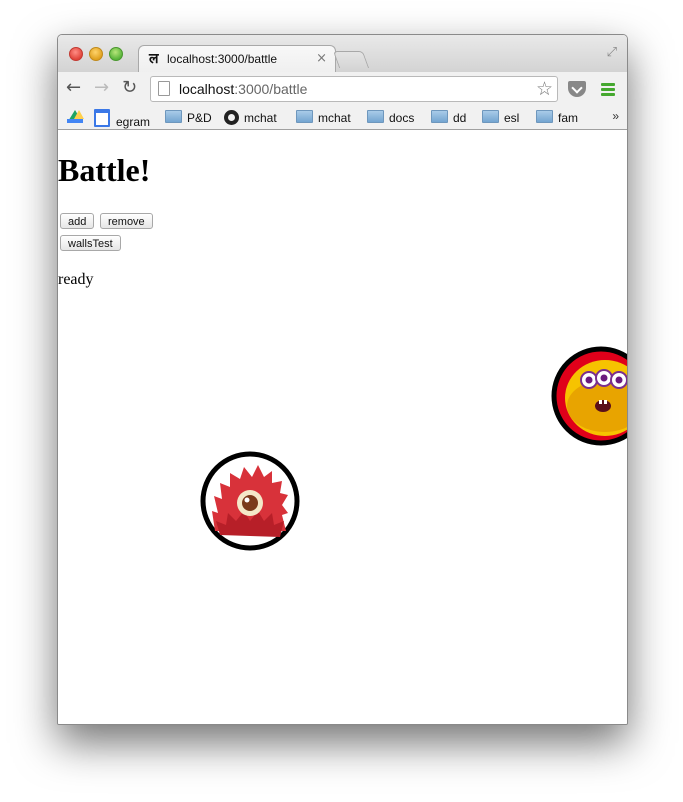  What do you see at coordinates (512, 118) in the screenshot?
I see `bookmark-label: esl` at bounding box center [512, 118].